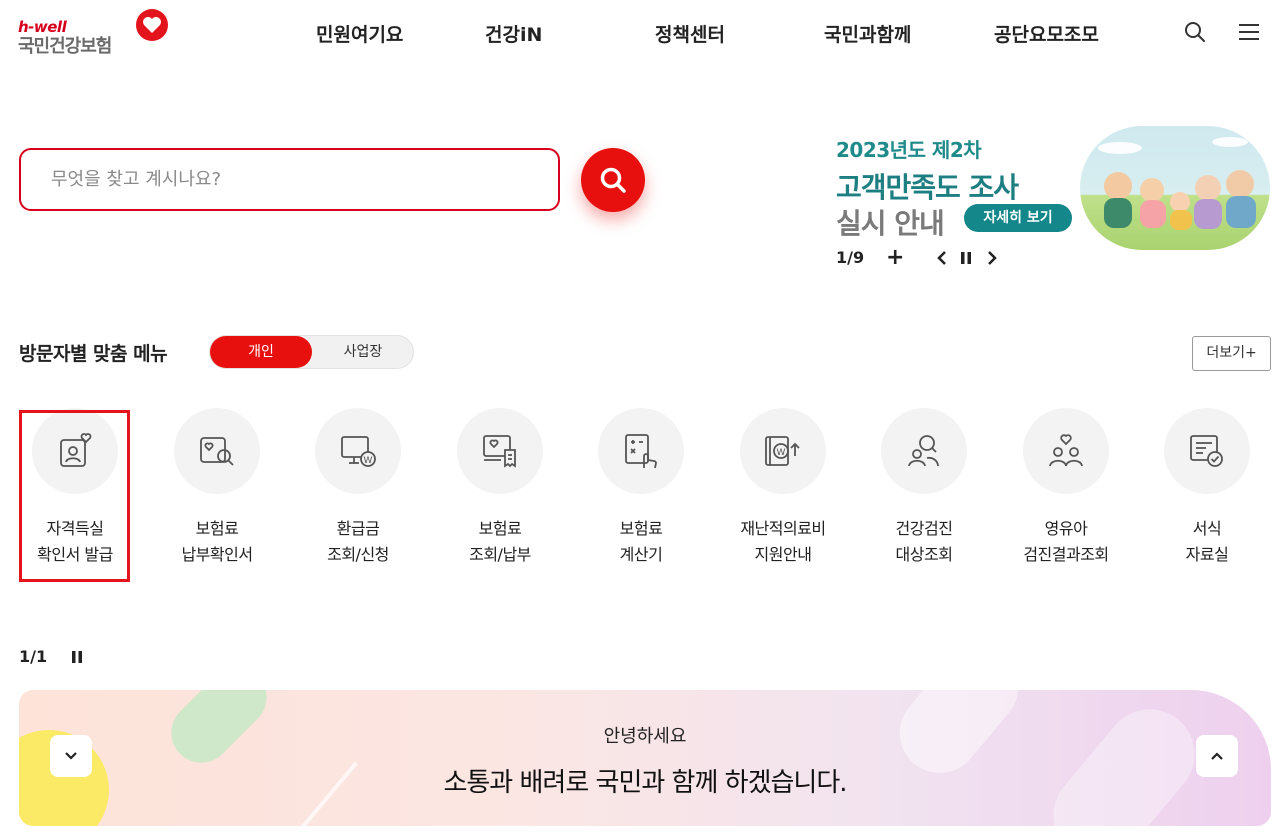 The width and height of the screenshot is (1280, 838). Describe the element at coordinates (358, 528) in the screenshot. I see `service-label-line1: 환급금` at that location.